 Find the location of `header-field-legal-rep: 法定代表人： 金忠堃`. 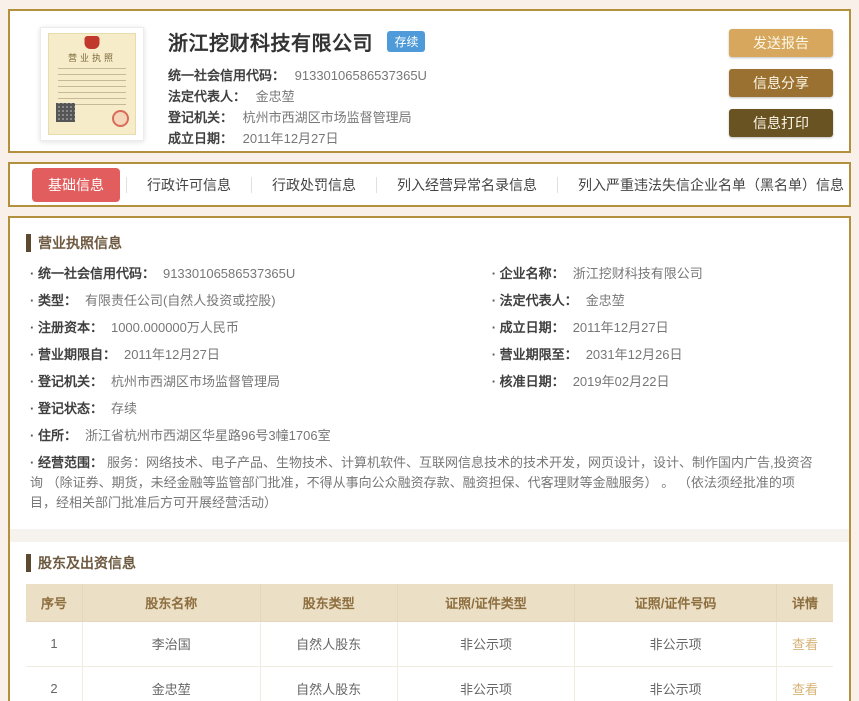

header-field-legal-rep: 法定代表人： 金忠堃 is located at coordinates (231, 96).